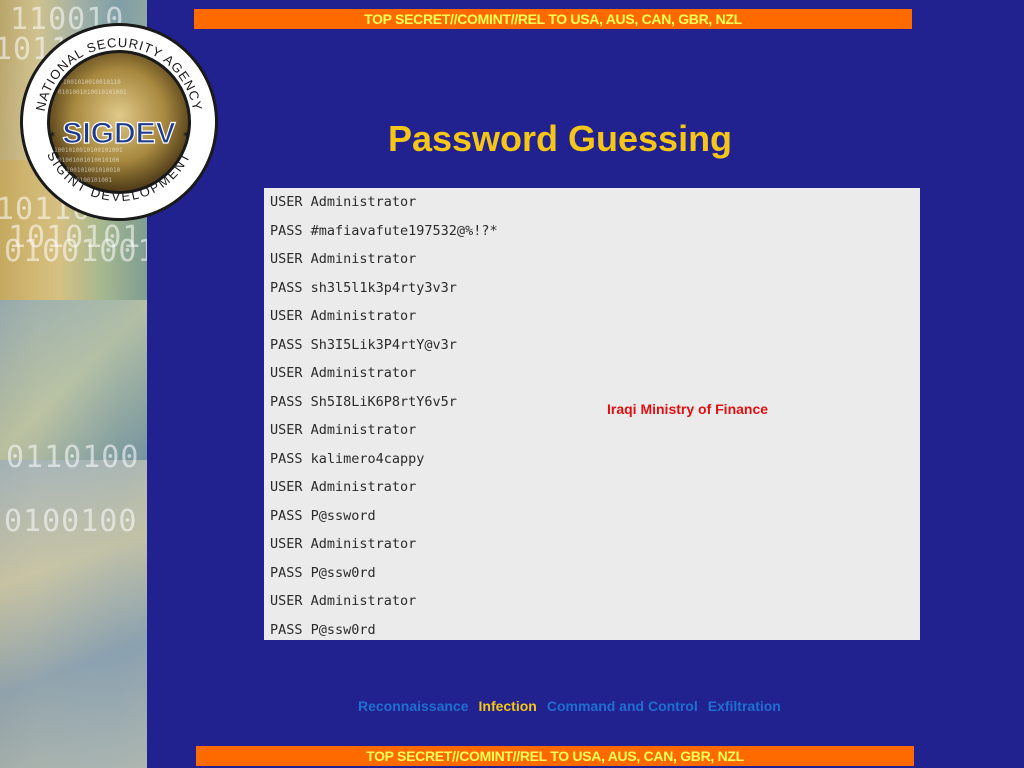 Image resolution: width=1024 pixels, height=768 pixels. What do you see at coordinates (73, 457) in the screenshot?
I see `binary-background-art: 0110100` at bounding box center [73, 457].